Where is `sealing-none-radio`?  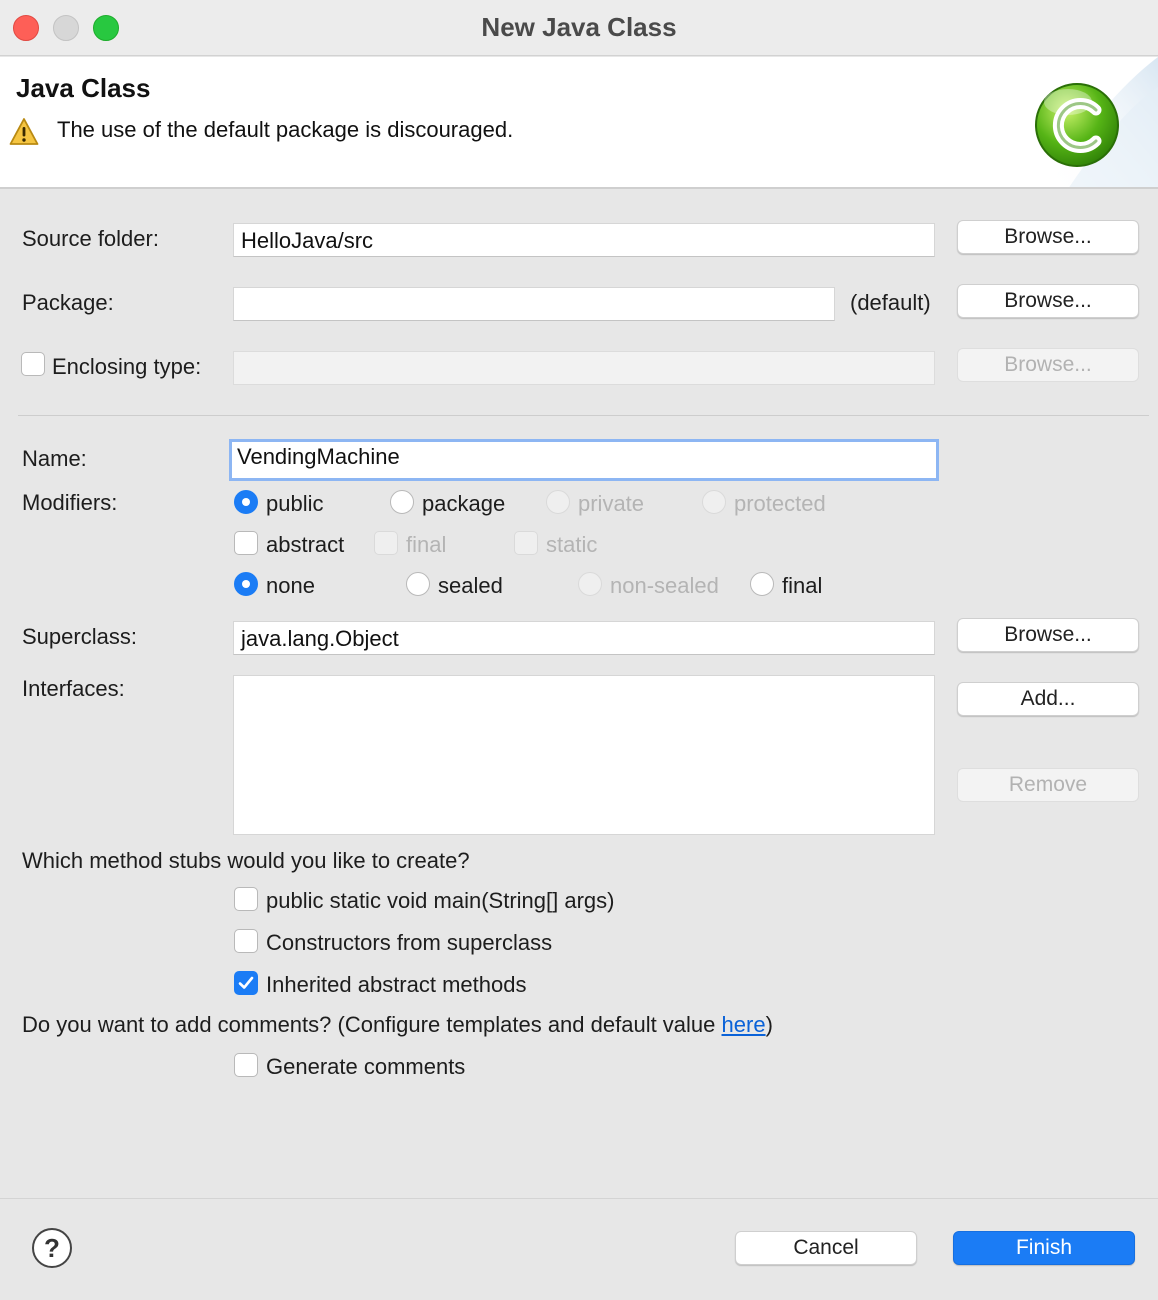 sealing-none-radio is located at coordinates (246, 584).